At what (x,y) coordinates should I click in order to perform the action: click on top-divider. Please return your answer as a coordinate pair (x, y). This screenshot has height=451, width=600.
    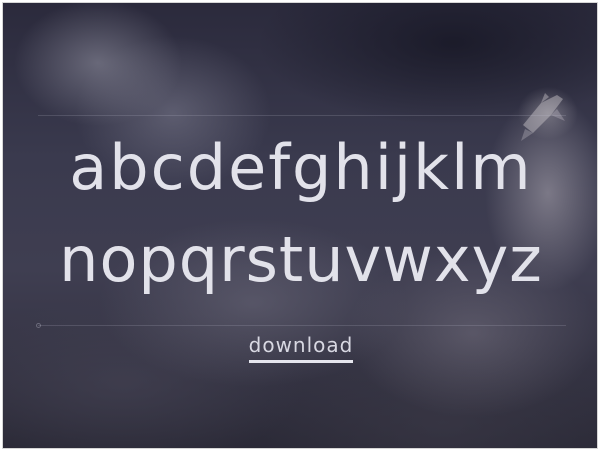
    Looking at the image, I should click on (302, 115).